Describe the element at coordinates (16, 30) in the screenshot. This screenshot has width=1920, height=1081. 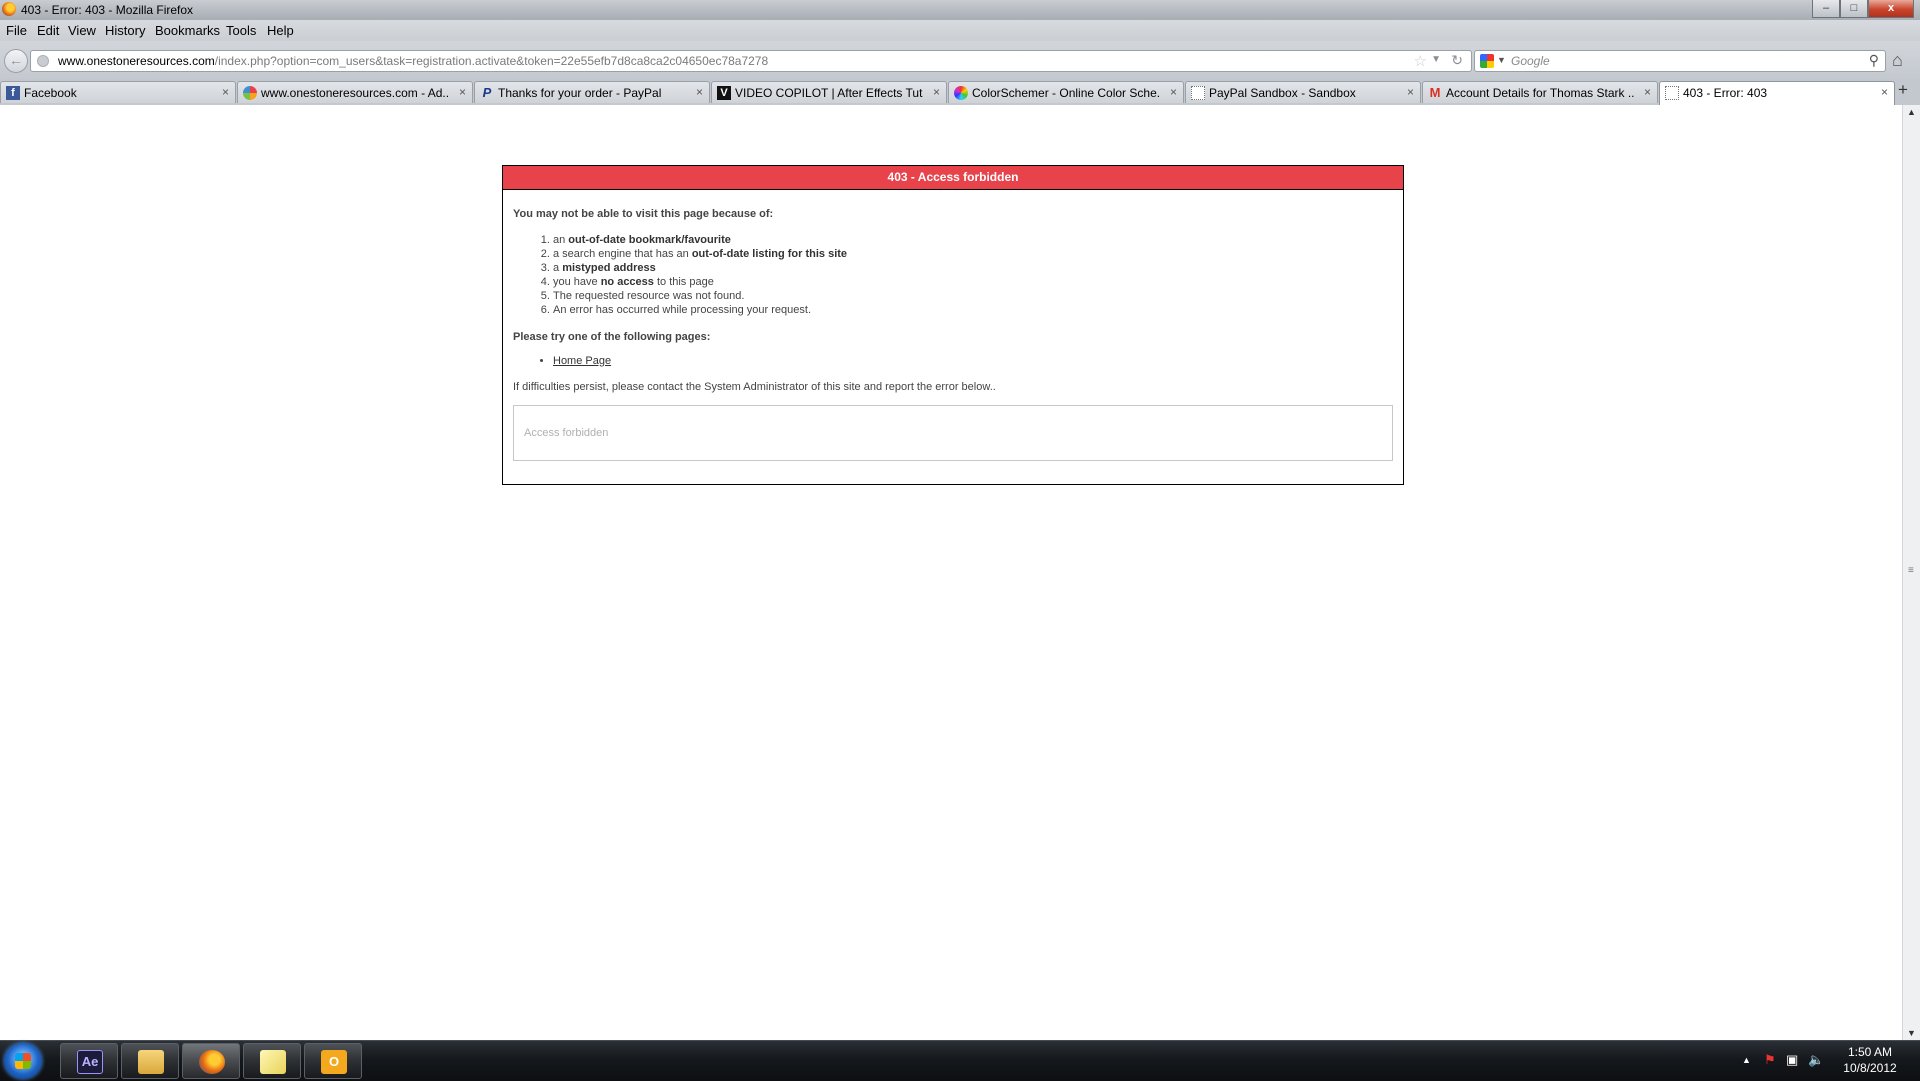
I see `menu-file: File` at that location.